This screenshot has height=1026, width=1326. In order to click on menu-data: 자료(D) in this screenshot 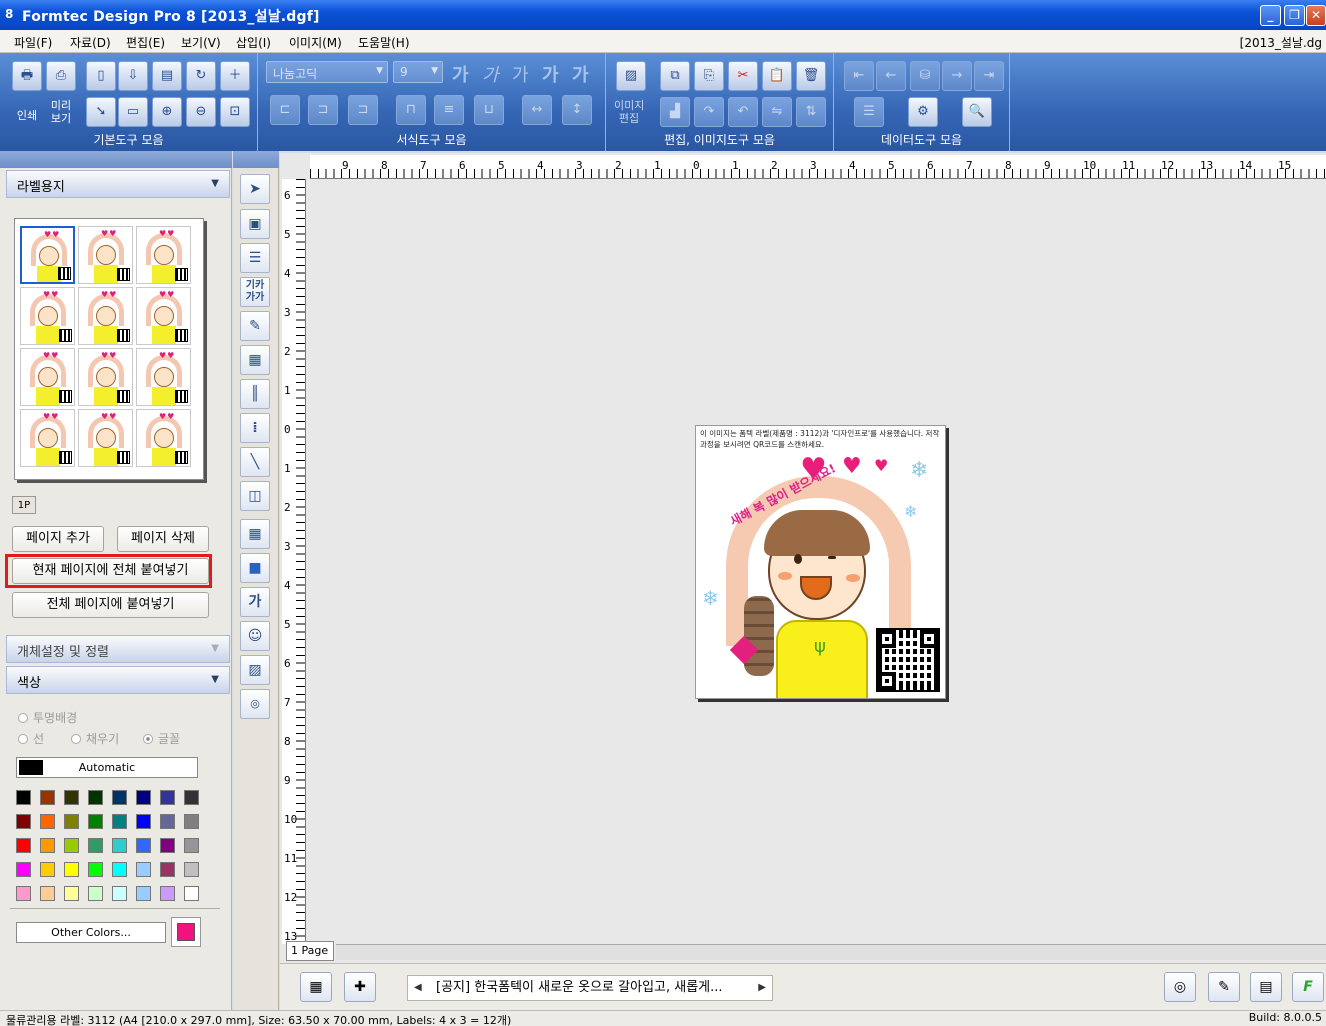, I will do `click(90, 42)`.